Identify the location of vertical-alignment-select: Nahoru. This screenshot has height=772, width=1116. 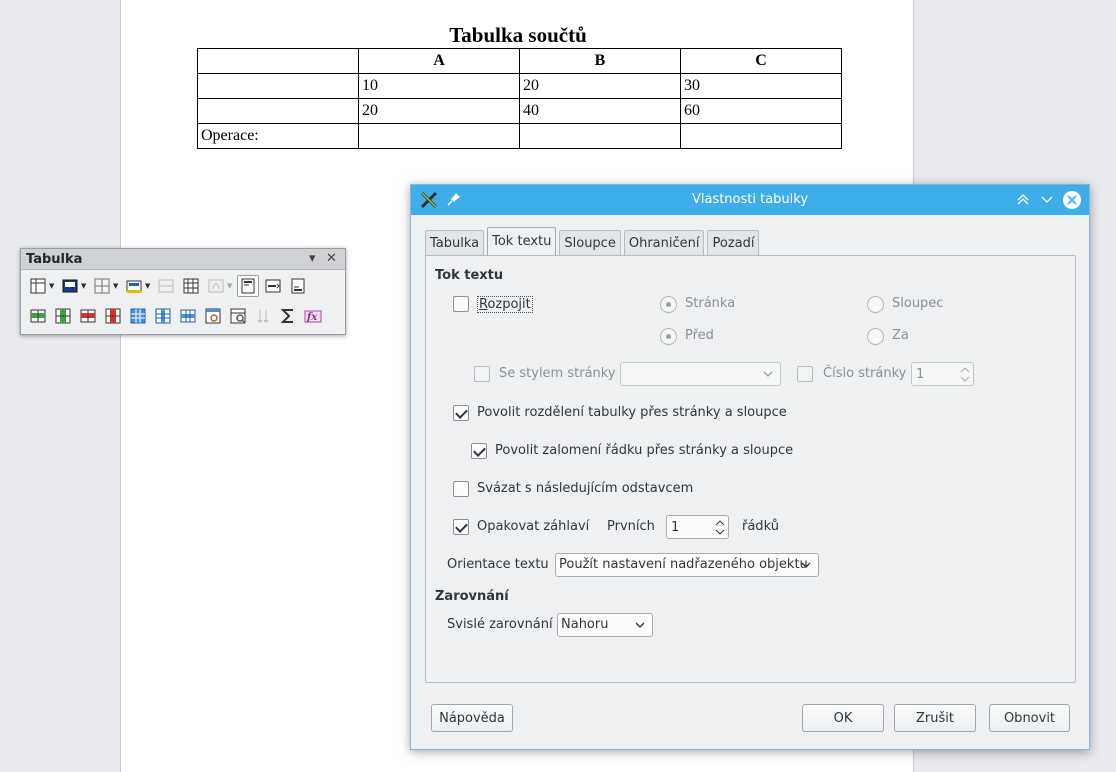
(605, 625).